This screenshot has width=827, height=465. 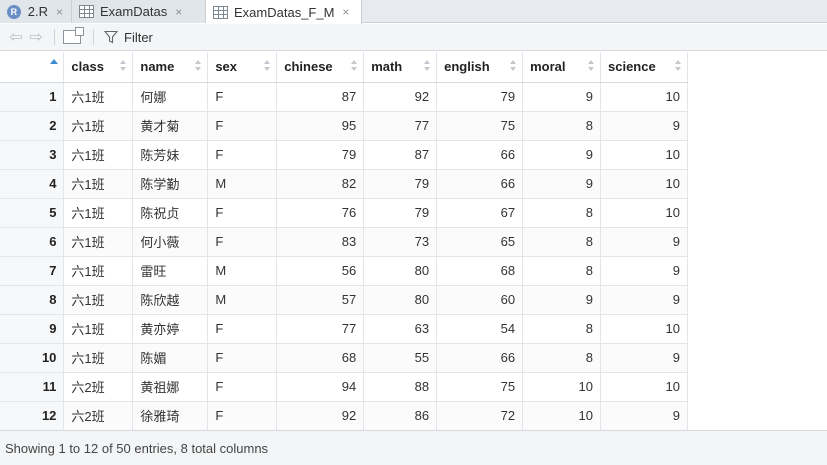 What do you see at coordinates (320, 97) in the screenshot?
I see `table-cell-chinese: 87` at bounding box center [320, 97].